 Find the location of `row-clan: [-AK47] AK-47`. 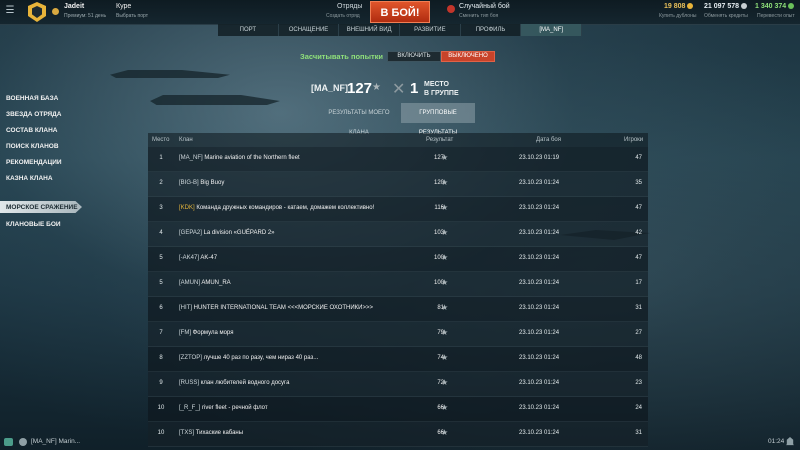

row-clan: [-AK47] AK-47 is located at coordinates (198, 258).